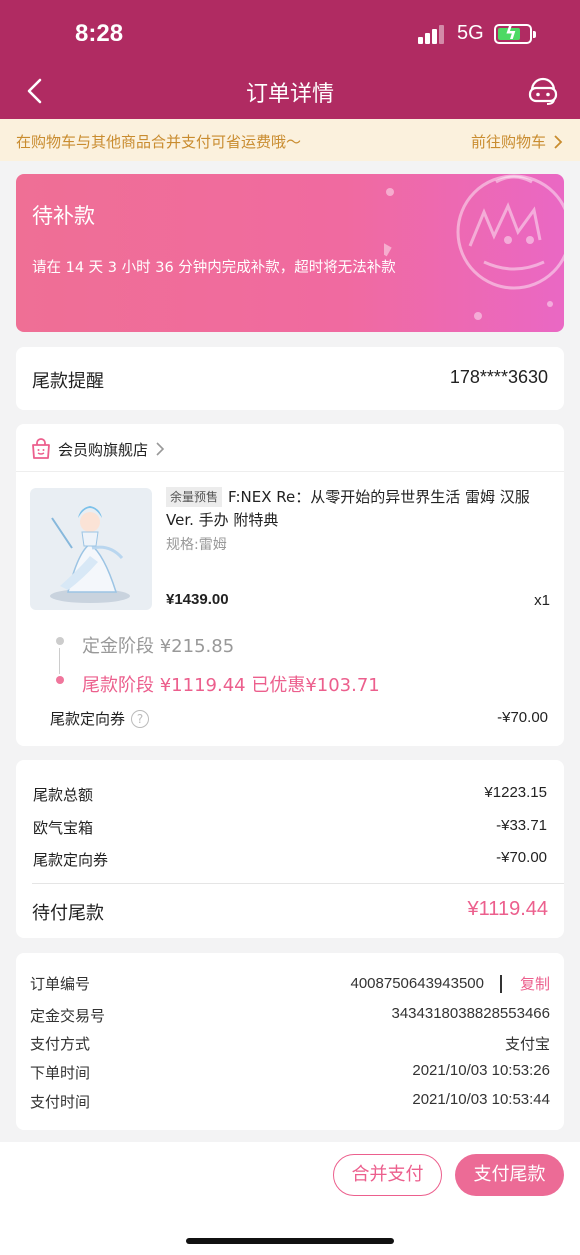  Describe the element at coordinates (470, 33) in the screenshot. I see `network-type: 5G` at that location.